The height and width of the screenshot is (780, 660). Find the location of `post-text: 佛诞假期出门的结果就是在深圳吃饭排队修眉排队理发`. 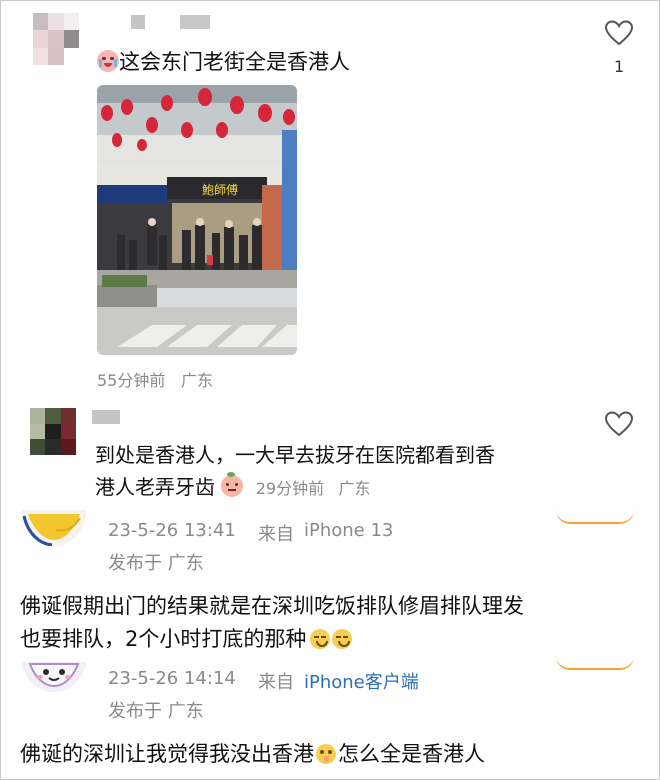

post-text: 佛诞假期出门的结果就是在深圳吃饭排队修眉排队理发 is located at coordinates (272, 606).